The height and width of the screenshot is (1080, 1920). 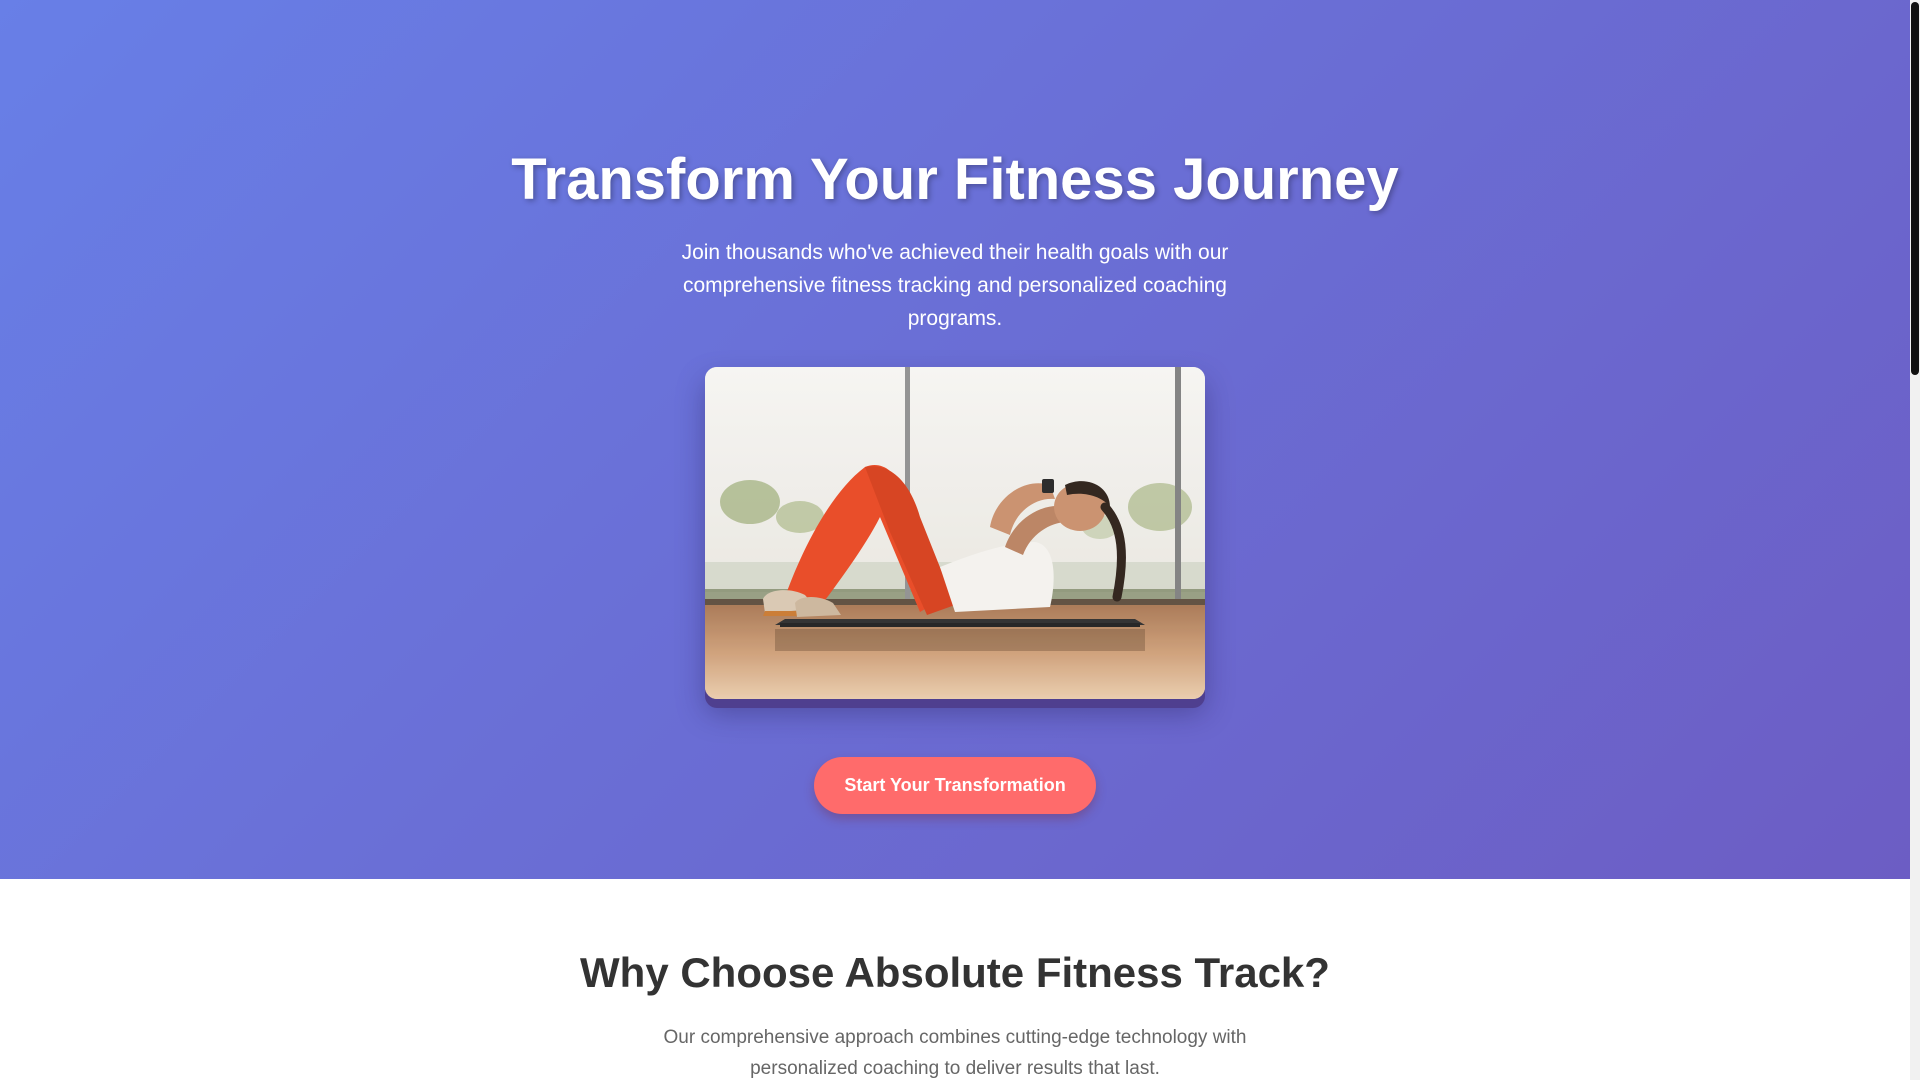 I want to click on hero-title: Transform Your Fitness Journey, so click(x=955, y=179).